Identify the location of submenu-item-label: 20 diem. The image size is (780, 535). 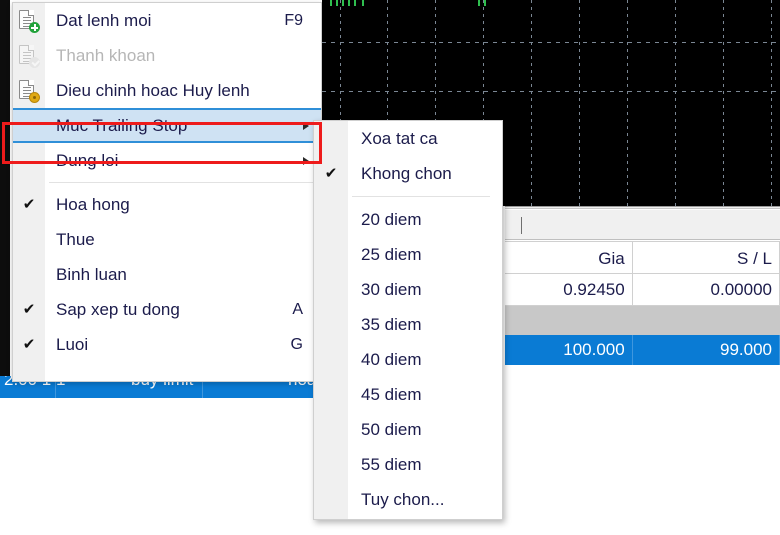
(391, 219).